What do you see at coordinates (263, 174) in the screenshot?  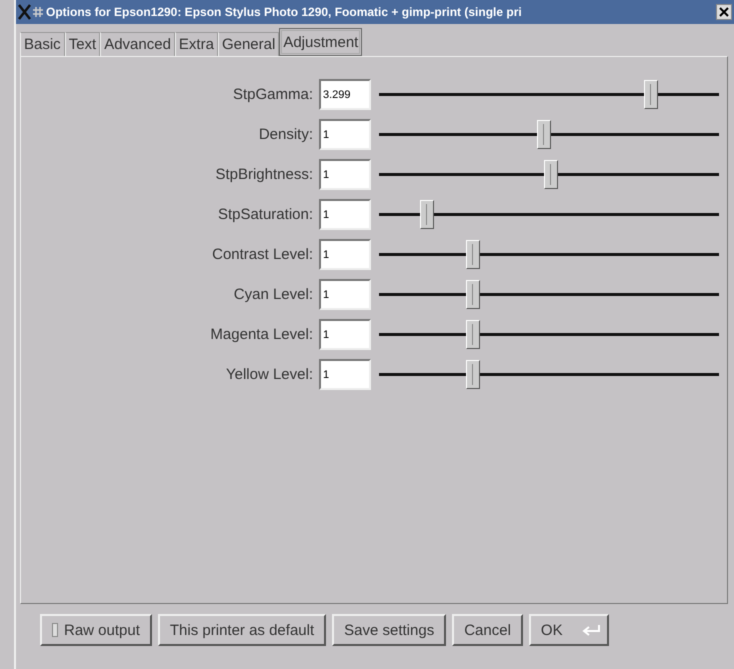 I see `option-label: StpBrightness:` at bounding box center [263, 174].